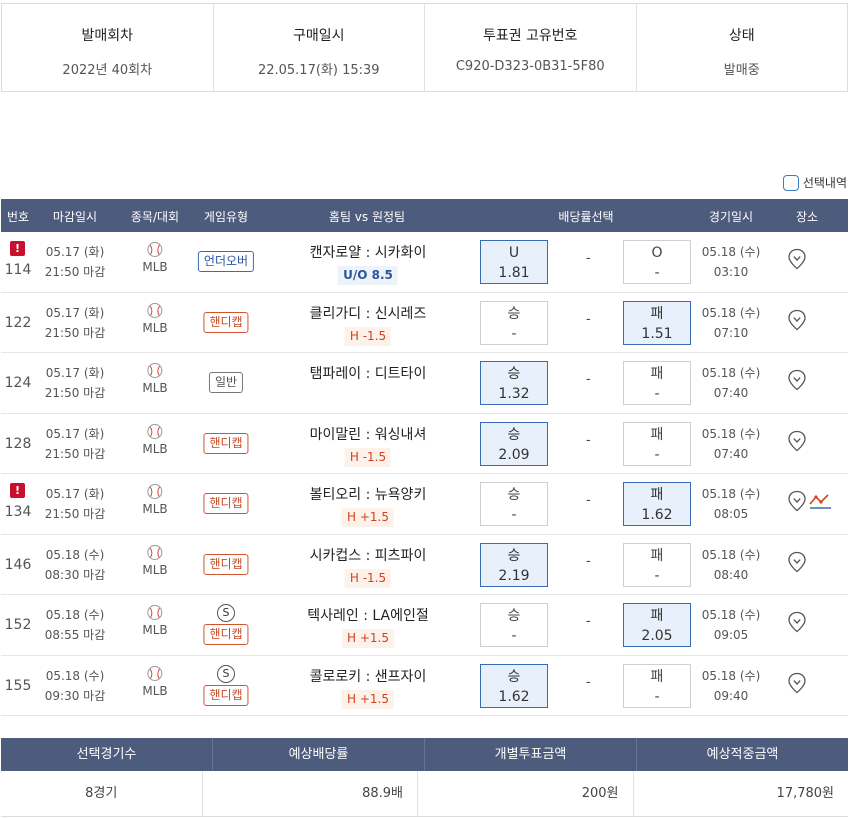 This screenshot has width=854, height=819. Describe the element at coordinates (657, 616) in the screenshot. I see `odd-right-label: 패` at that location.